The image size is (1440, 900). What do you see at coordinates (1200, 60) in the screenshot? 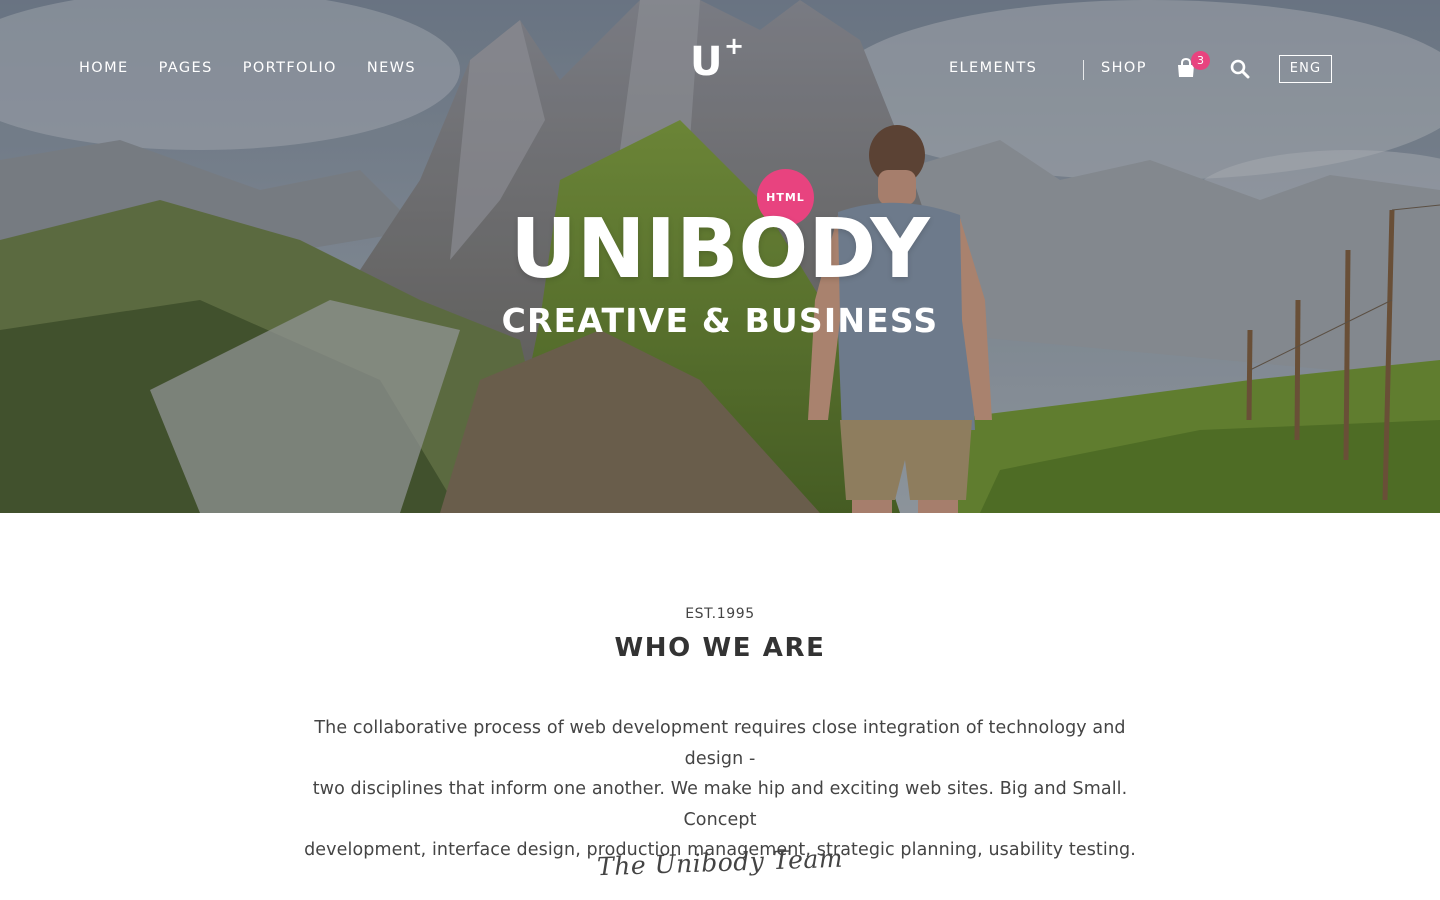
I see `cart-count-badge: 3` at bounding box center [1200, 60].